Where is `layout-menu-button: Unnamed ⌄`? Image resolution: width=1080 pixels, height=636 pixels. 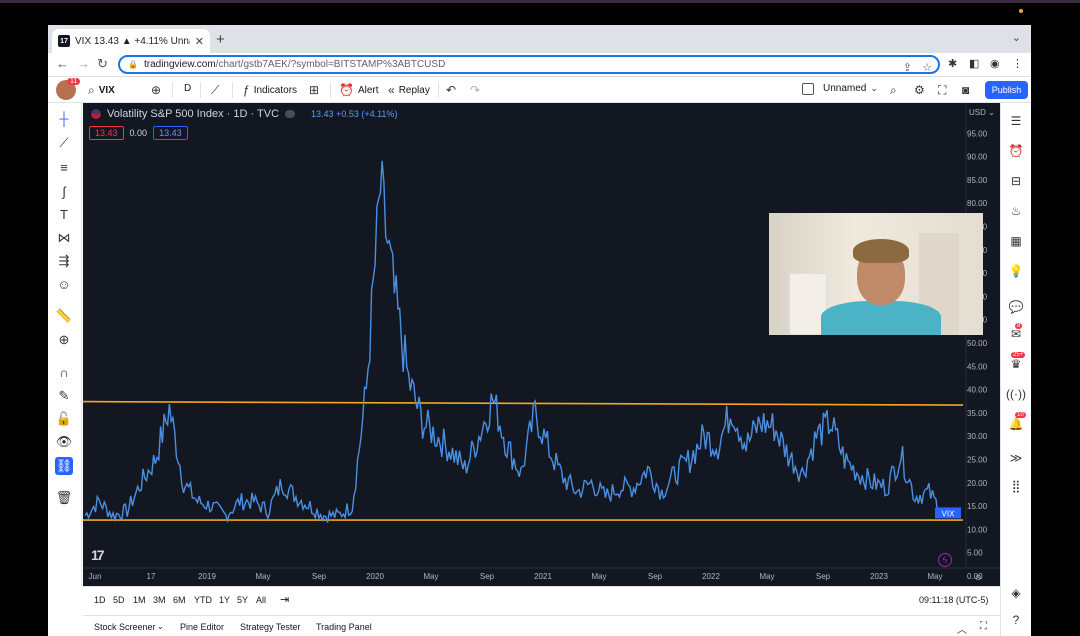 layout-menu-button: Unnamed ⌄ is located at coordinates (850, 88).